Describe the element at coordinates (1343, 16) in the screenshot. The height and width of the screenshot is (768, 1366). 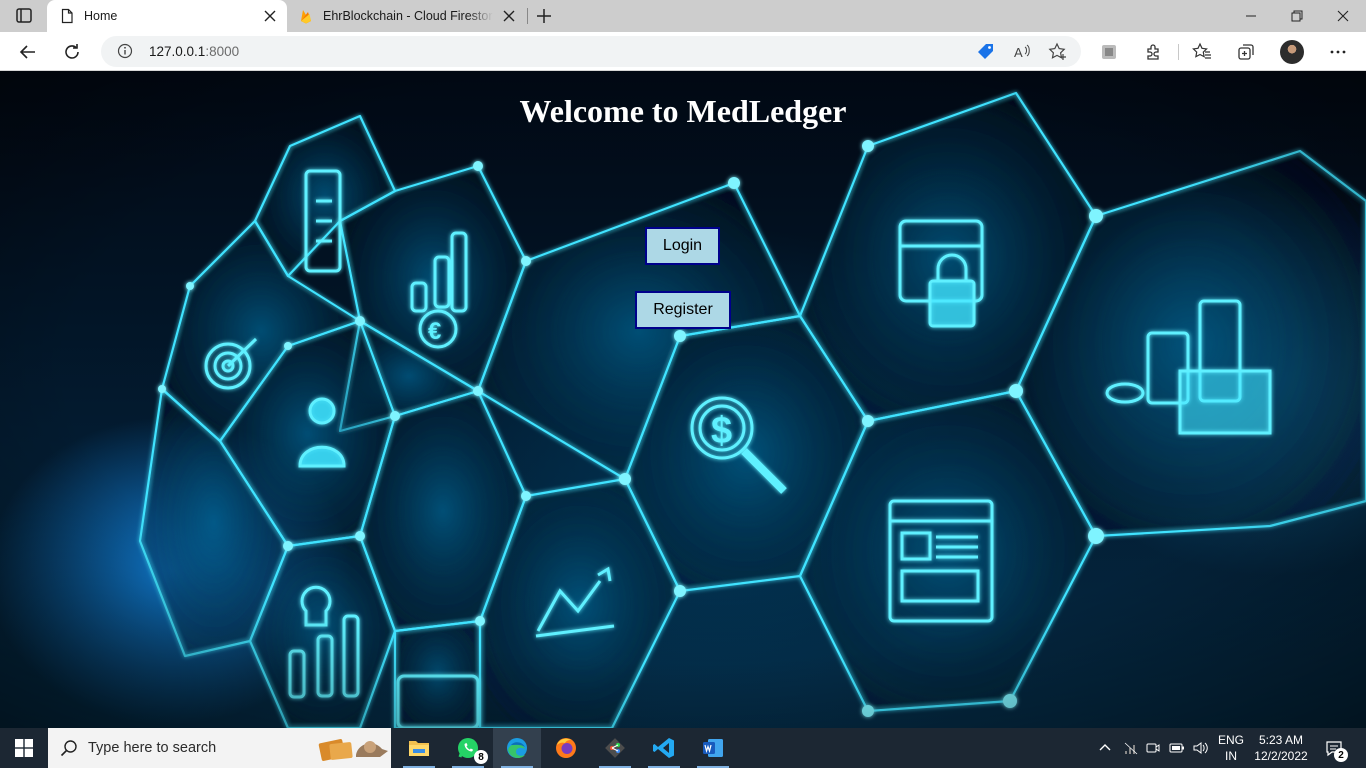
I see `close-window-icon` at that location.